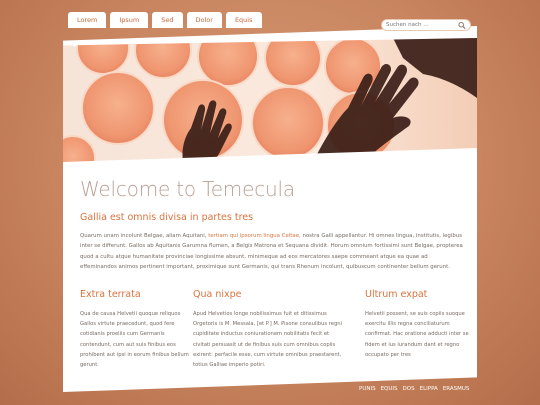  Describe the element at coordinates (87, 20) in the screenshot. I see `tab-lorem: Lorem` at that location.